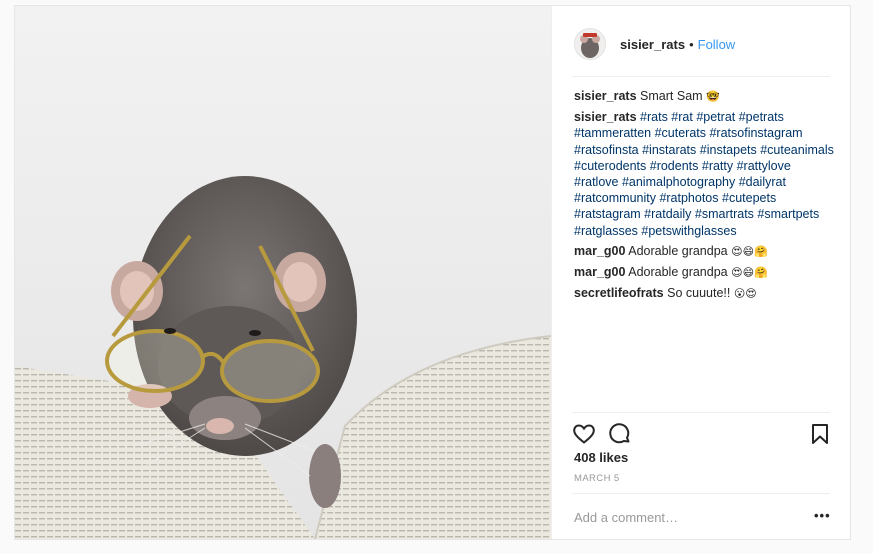  What do you see at coordinates (652, 44) in the screenshot?
I see `username-link: sisier_rats` at bounding box center [652, 44].